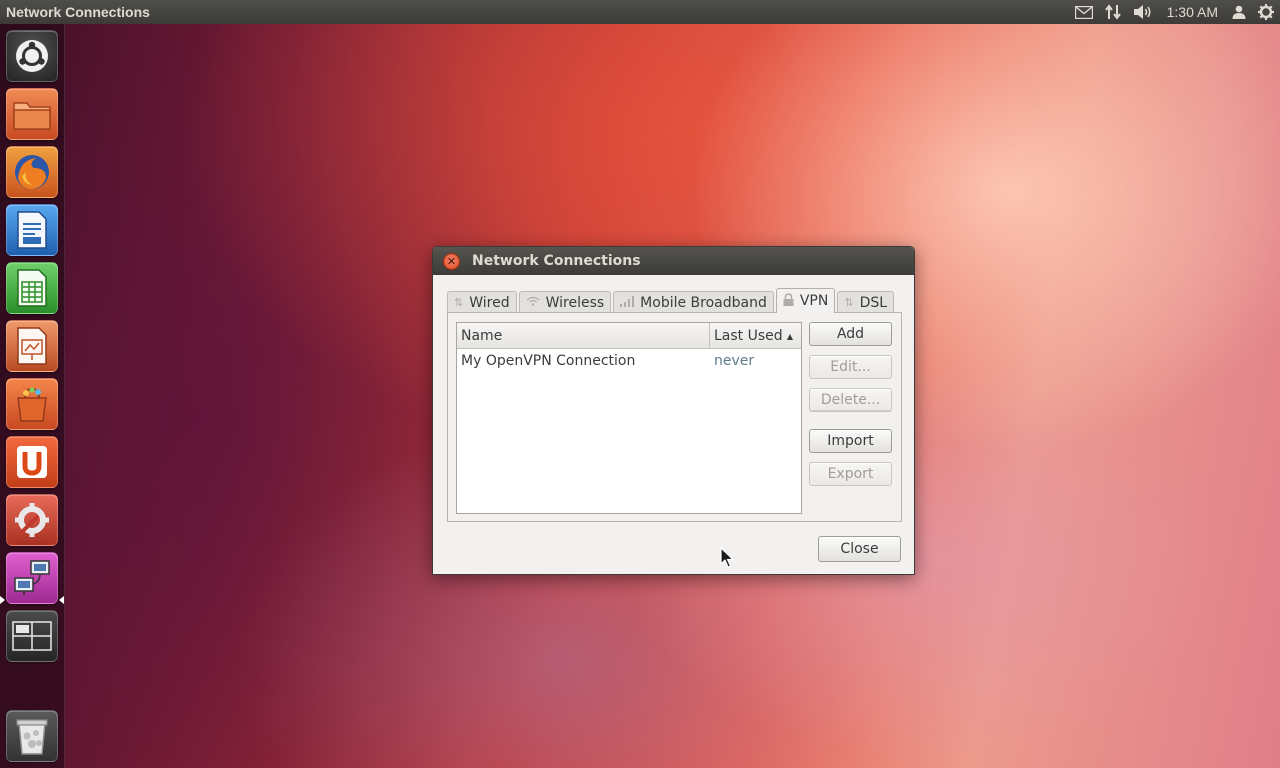 The height and width of the screenshot is (768, 1280). I want to click on tab-label: Wired, so click(489, 302).